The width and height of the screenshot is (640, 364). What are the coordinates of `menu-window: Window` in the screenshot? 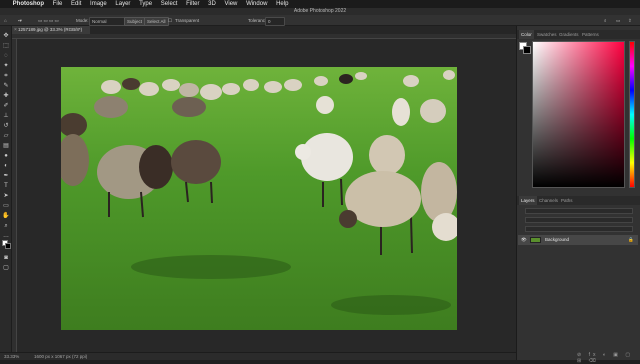 It's located at (256, 4).